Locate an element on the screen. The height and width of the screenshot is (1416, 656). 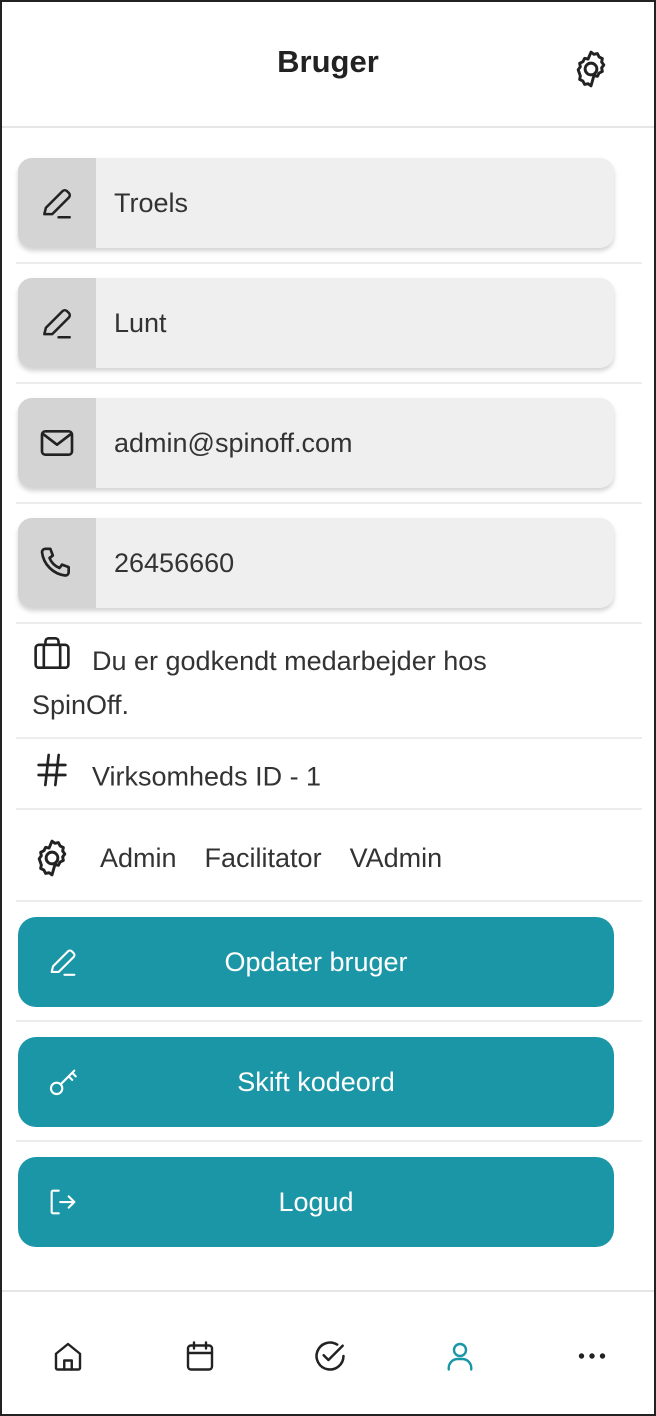
role-admin: Admin is located at coordinates (138, 857).